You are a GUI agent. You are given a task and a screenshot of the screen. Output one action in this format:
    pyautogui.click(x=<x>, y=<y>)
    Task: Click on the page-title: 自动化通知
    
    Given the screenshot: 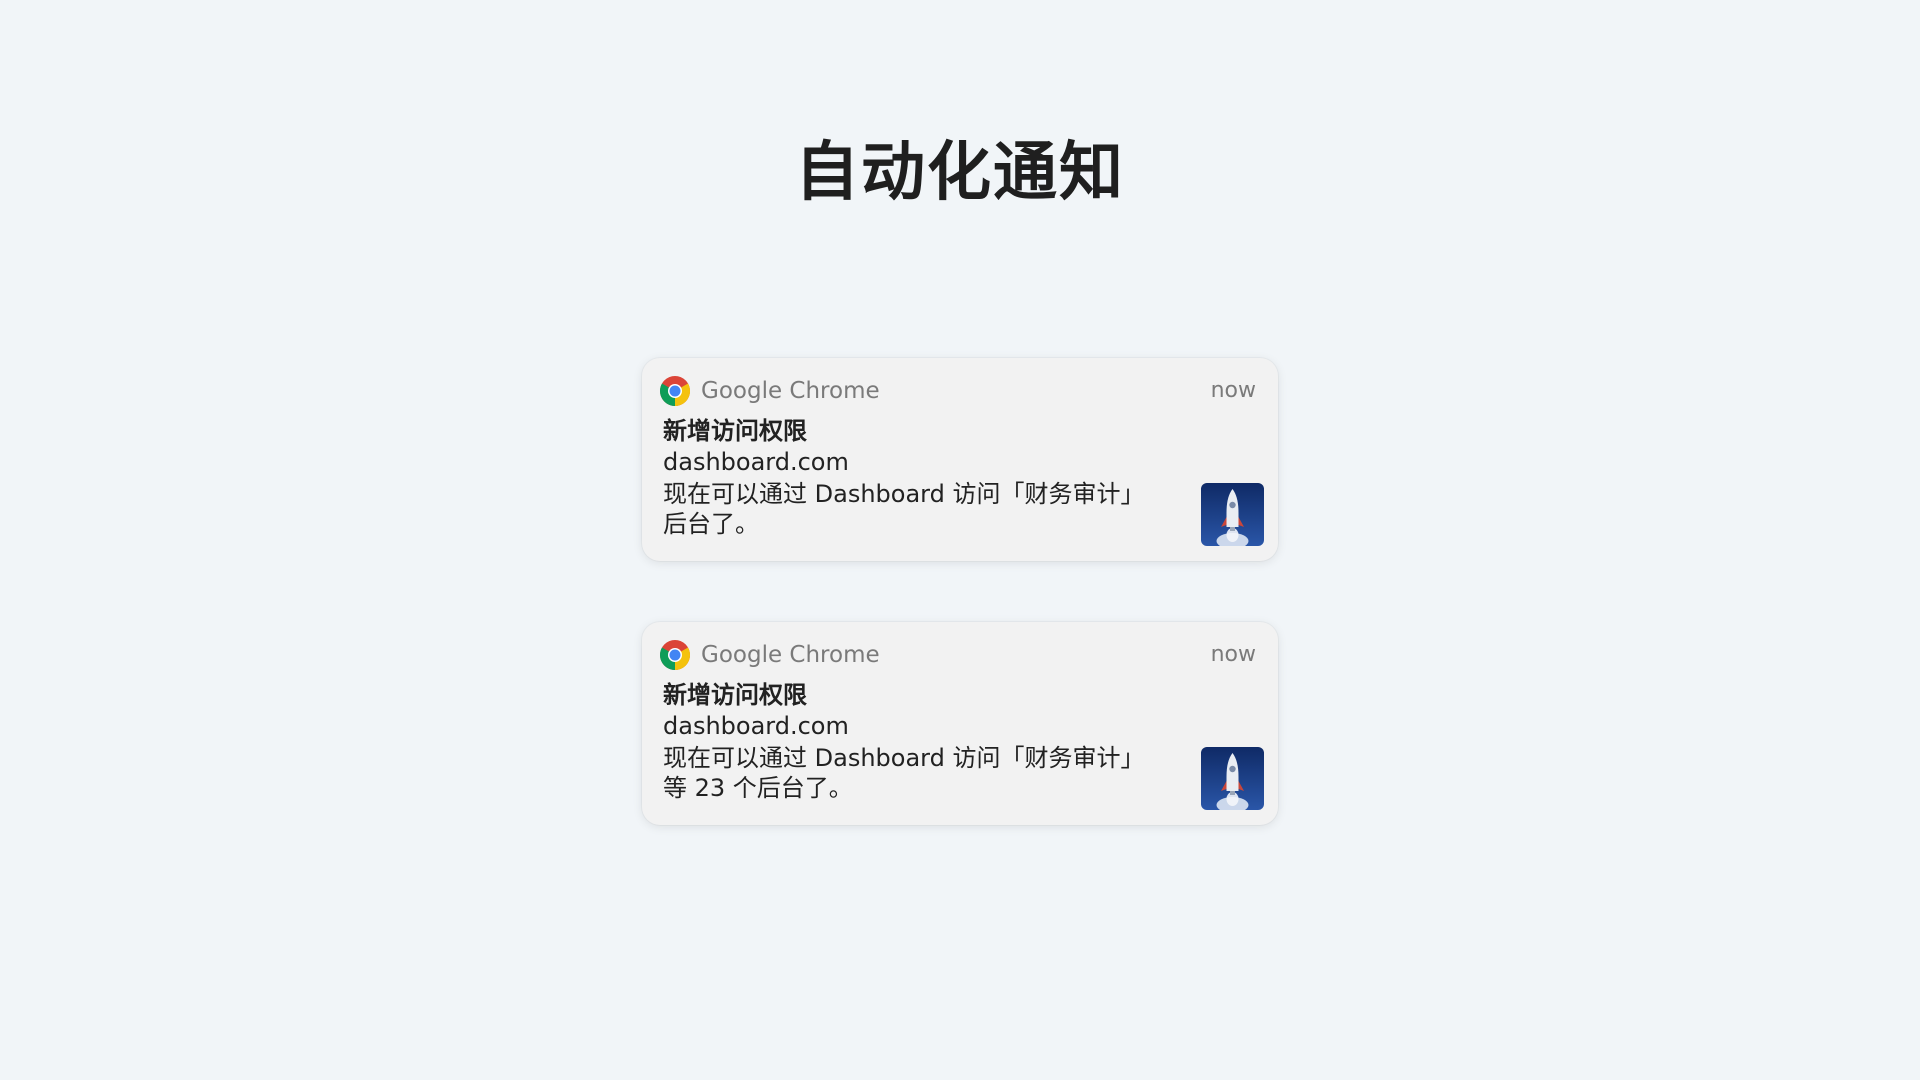 What is the action you would take?
    pyautogui.click(x=960, y=173)
    